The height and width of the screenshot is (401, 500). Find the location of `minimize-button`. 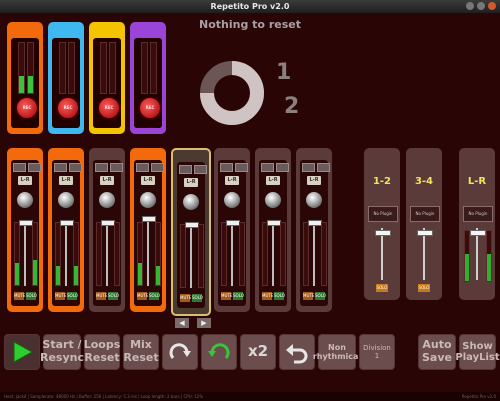

minimize-button is located at coordinates (470, 6).